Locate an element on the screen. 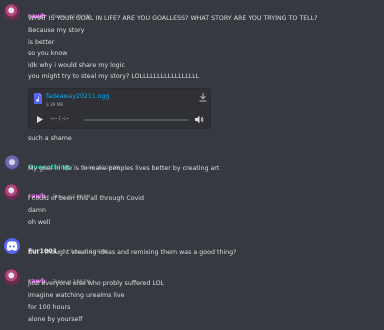 The image size is (384, 330). message-line: alone by yourself is located at coordinates (55, 319).